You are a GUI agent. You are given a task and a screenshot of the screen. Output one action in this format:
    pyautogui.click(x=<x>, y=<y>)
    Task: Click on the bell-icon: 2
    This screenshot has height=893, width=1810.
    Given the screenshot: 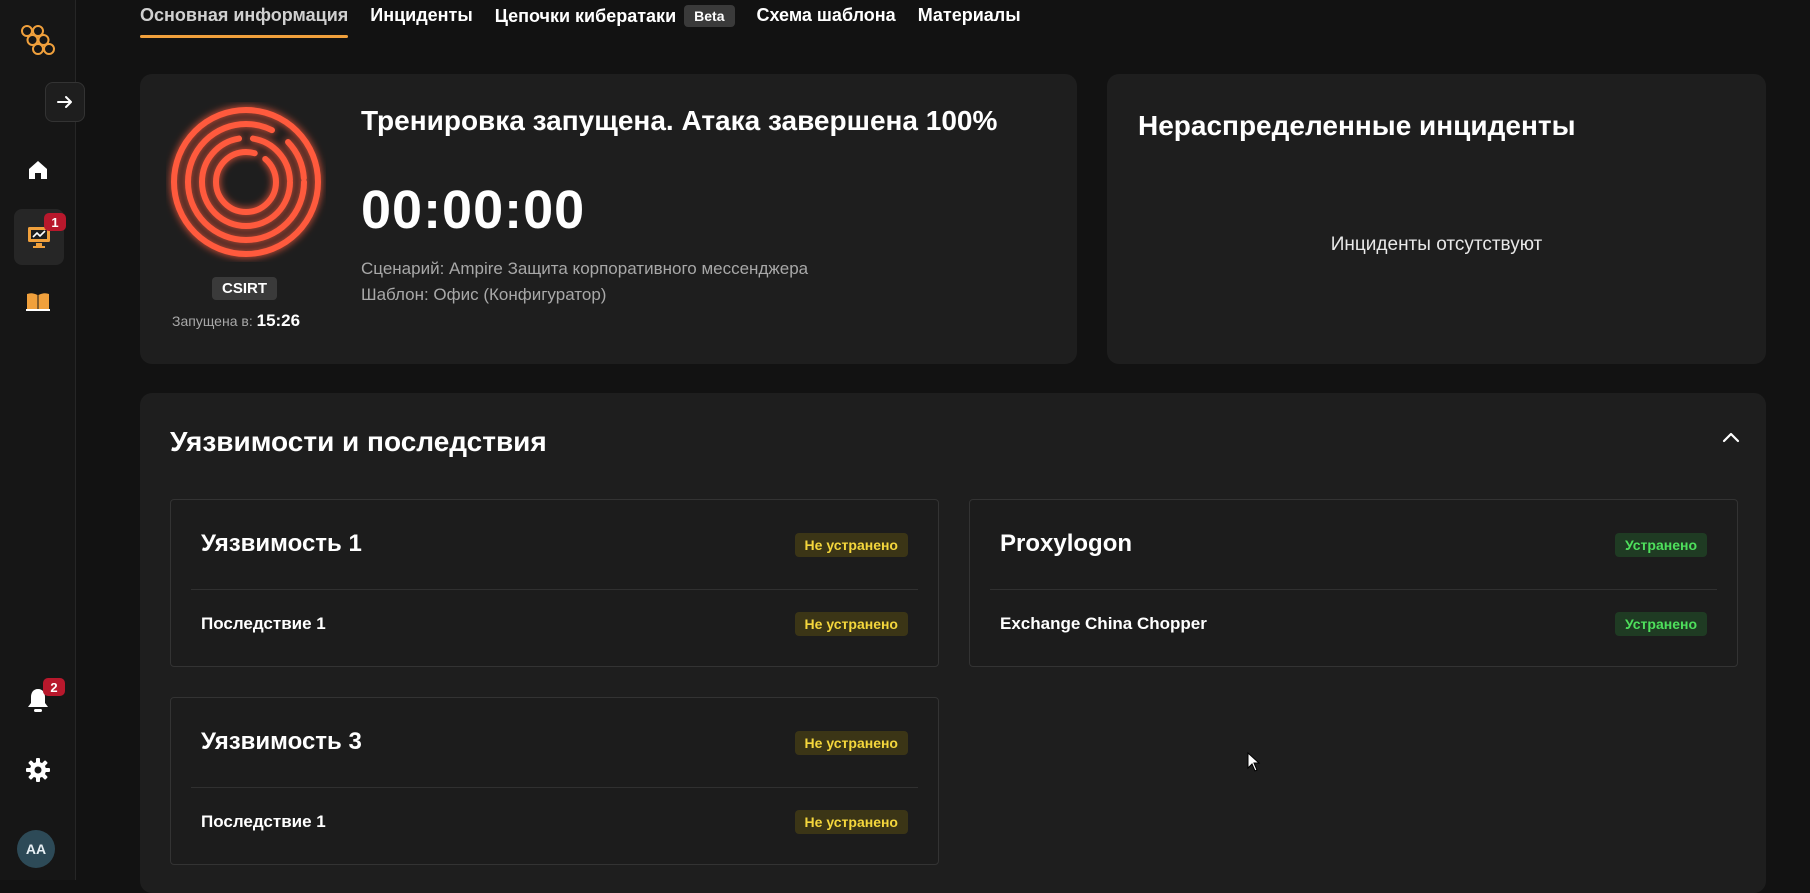 What is the action you would take?
    pyautogui.click(x=37, y=700)
    